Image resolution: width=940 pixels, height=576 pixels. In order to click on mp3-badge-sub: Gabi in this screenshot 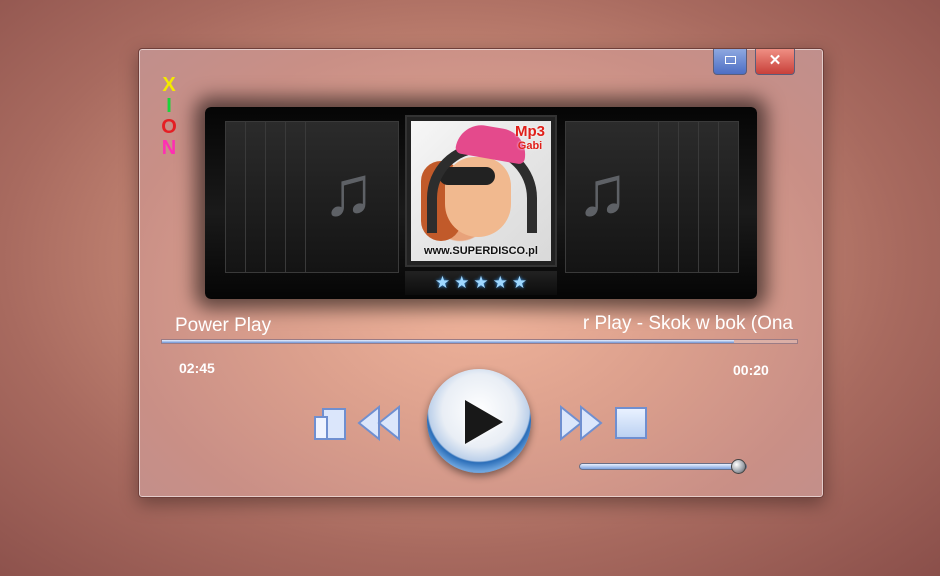, I will do `click(530, 146)`.